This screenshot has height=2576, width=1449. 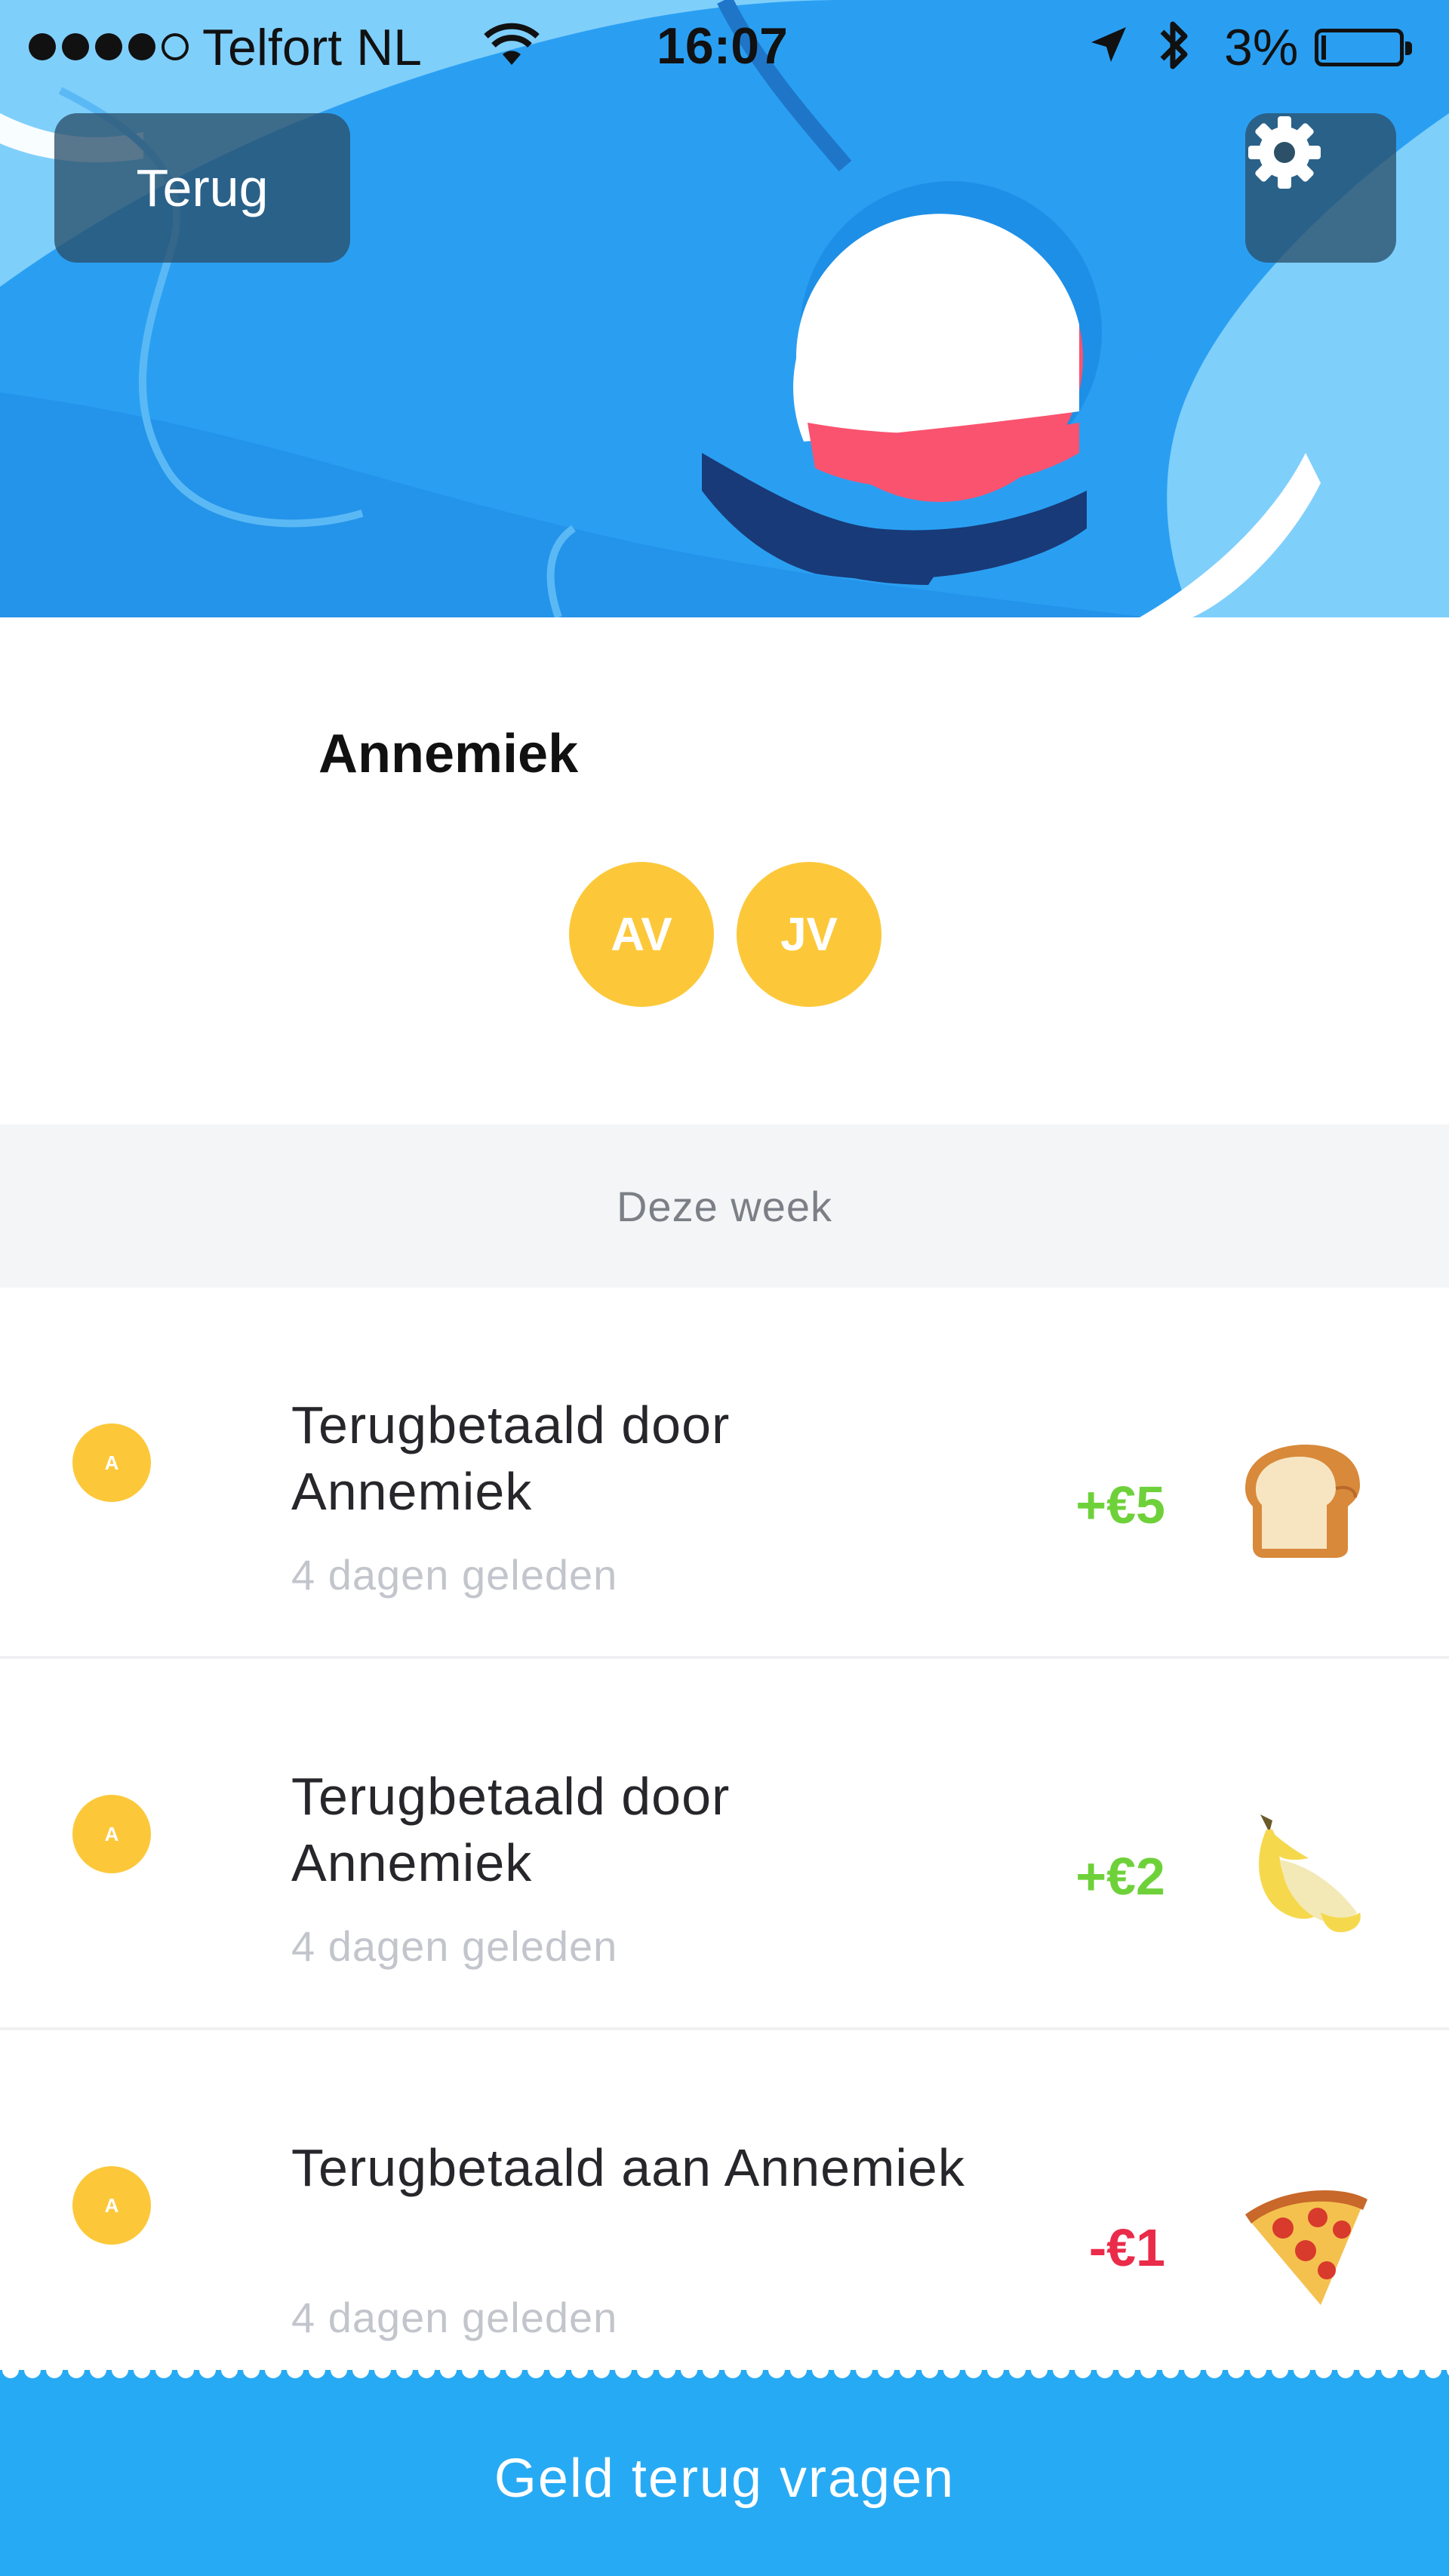 I want to click on transaction-amount: -€1, so click(x=1126, y=2247).